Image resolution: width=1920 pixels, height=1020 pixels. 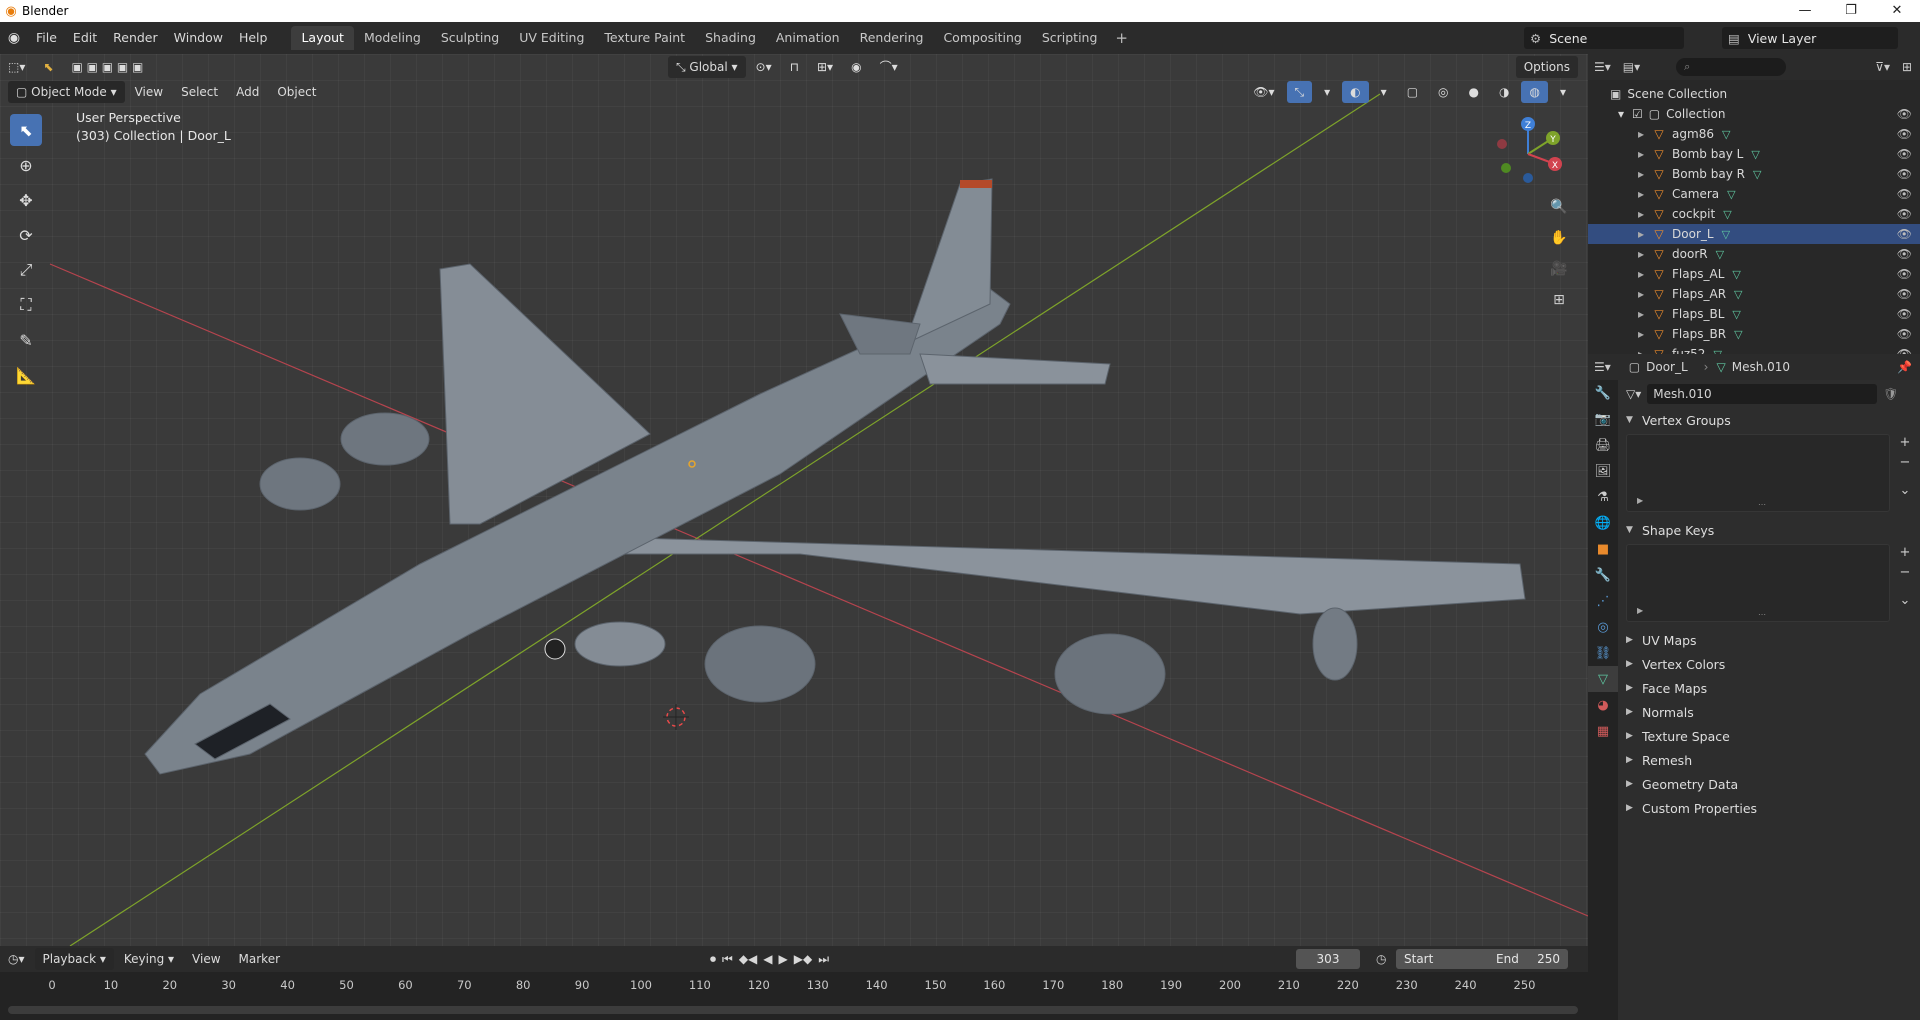 I want to click on visibility-icon: 👁▾, so click(x=1263, y=92).